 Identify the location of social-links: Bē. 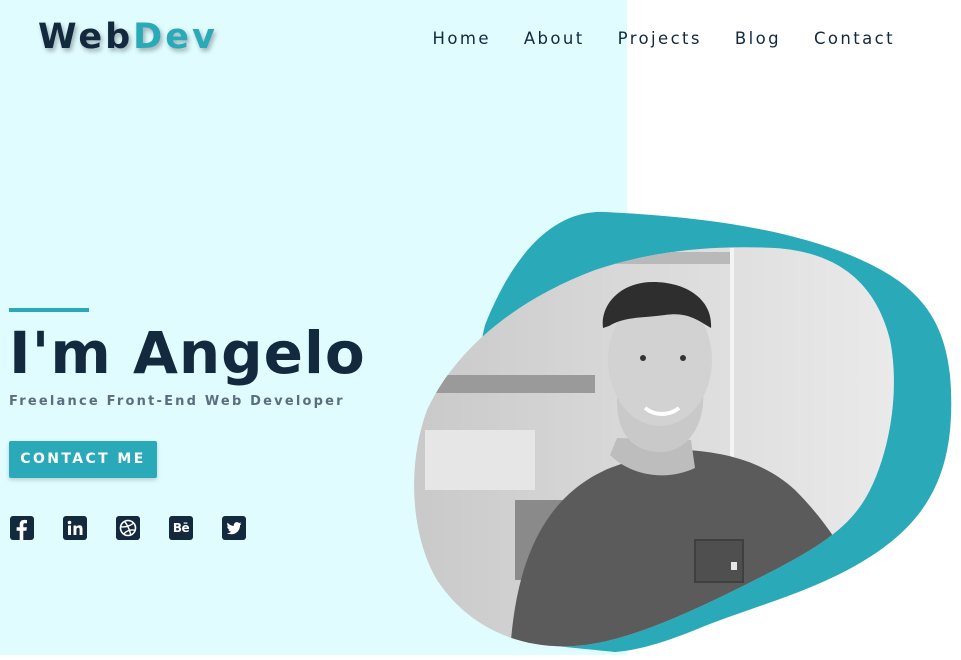
(128, 528).